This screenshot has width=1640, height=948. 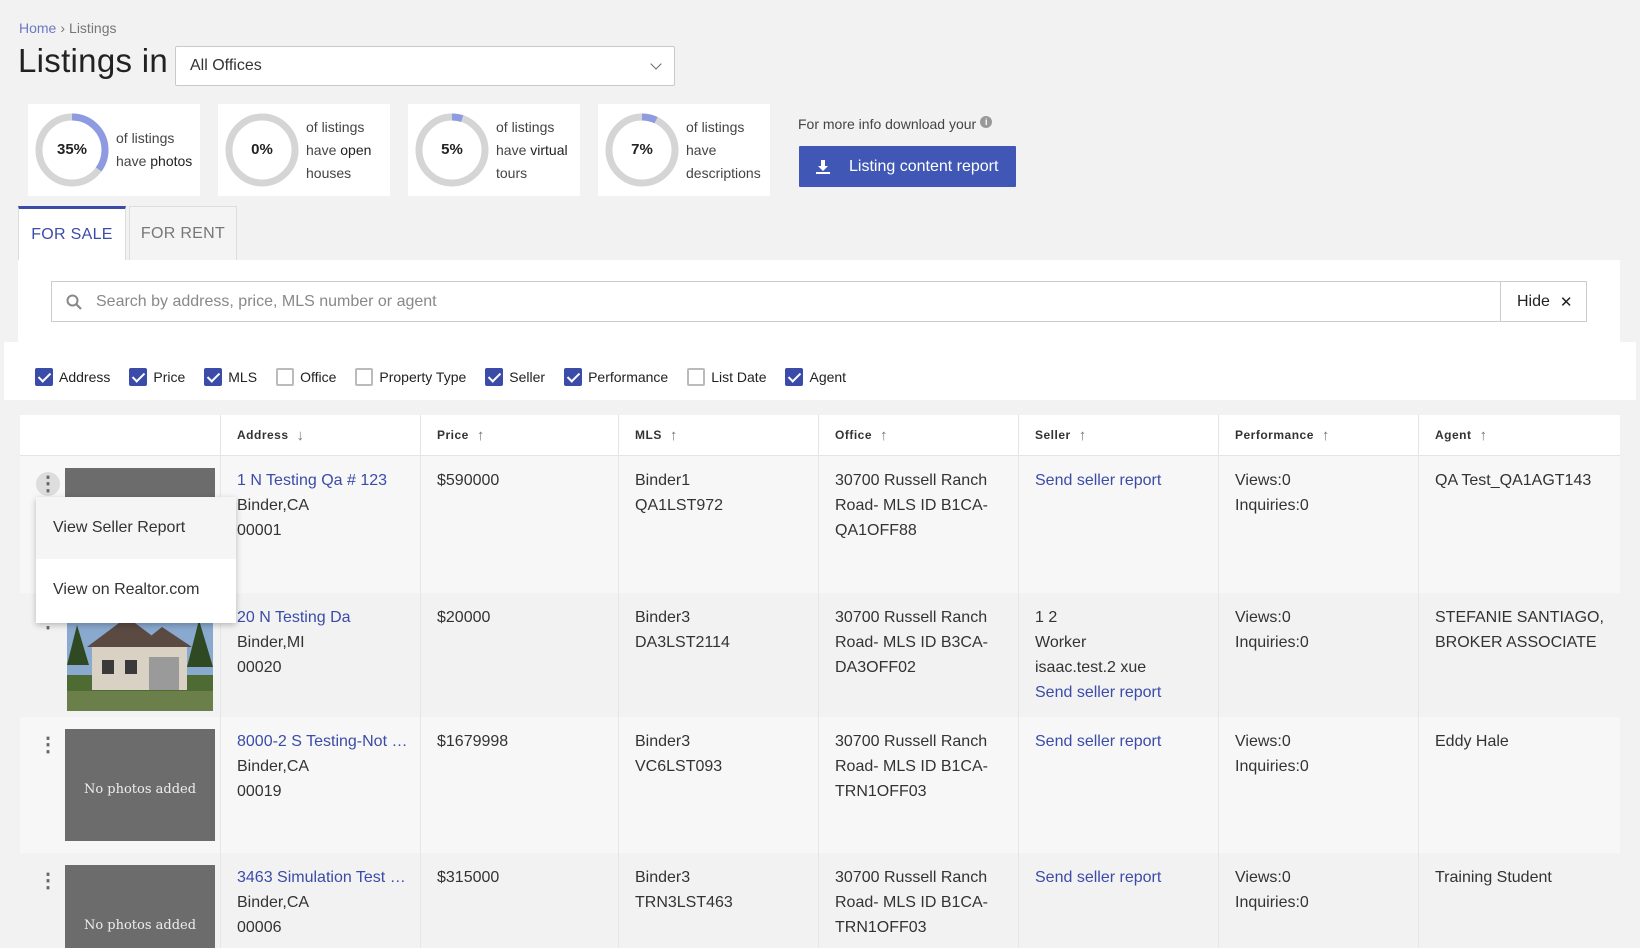 I want to click on address-link: 20 N Testing Da, so click(x=294, y=617).